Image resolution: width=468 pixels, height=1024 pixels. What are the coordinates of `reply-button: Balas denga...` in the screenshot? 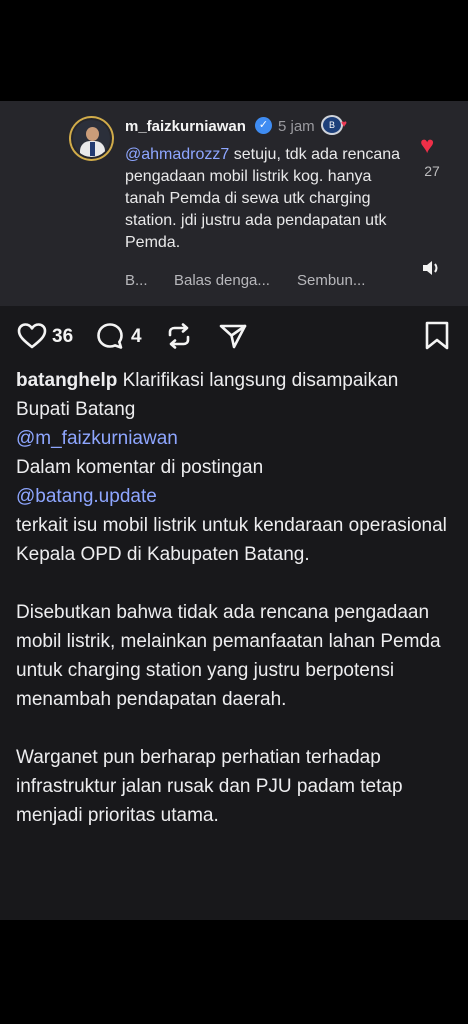 It's located at (222, 280).